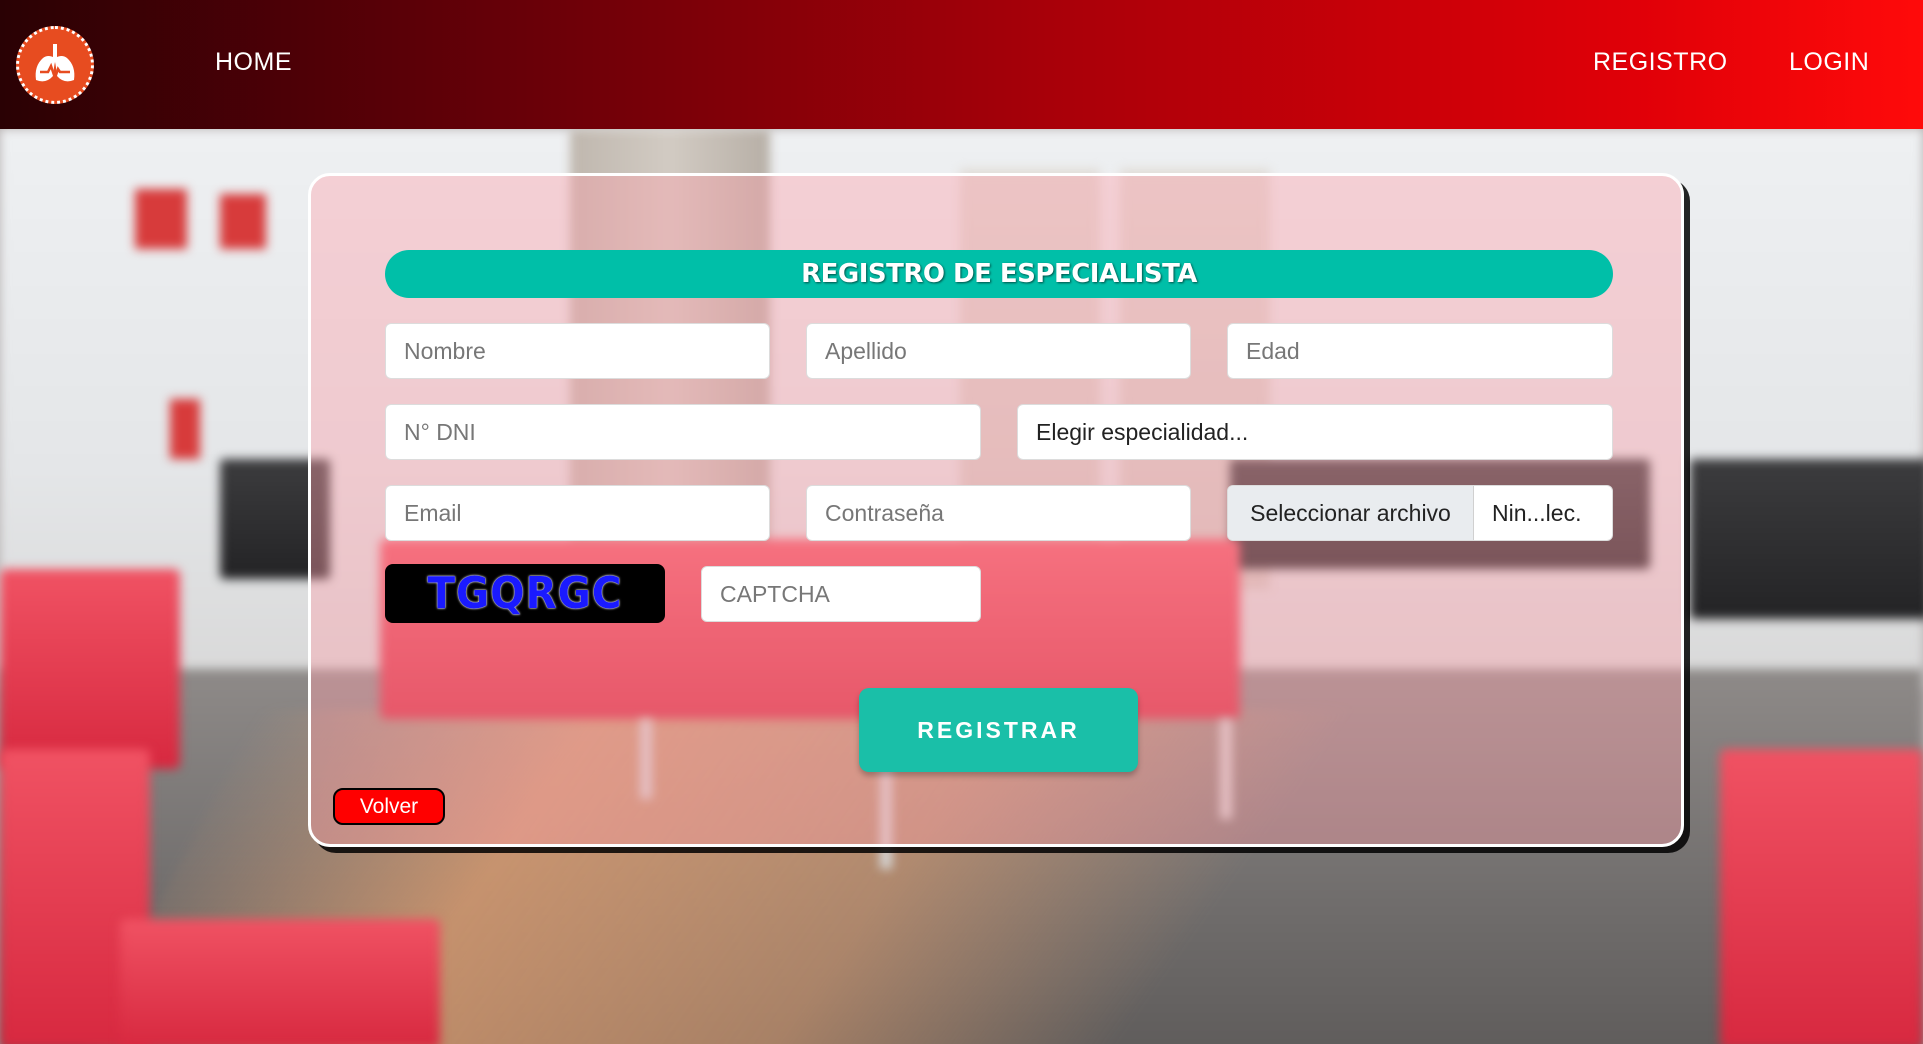 The width and height of the screenshot is (1923, 1044). Describe the element at coordinates (1829, 62) in the screenshot. I see `nav-login-link: LOGIN` at that location.